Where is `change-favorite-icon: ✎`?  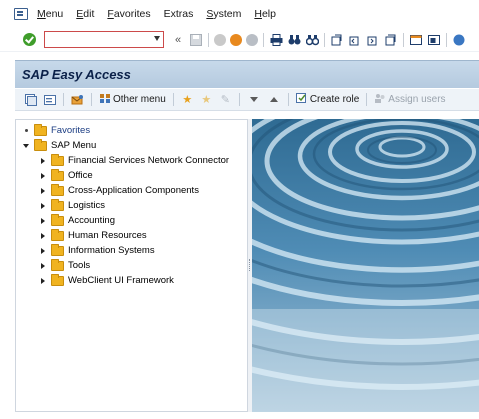 change-favorite-icon: ✎ is located at coordinates (225, 99).